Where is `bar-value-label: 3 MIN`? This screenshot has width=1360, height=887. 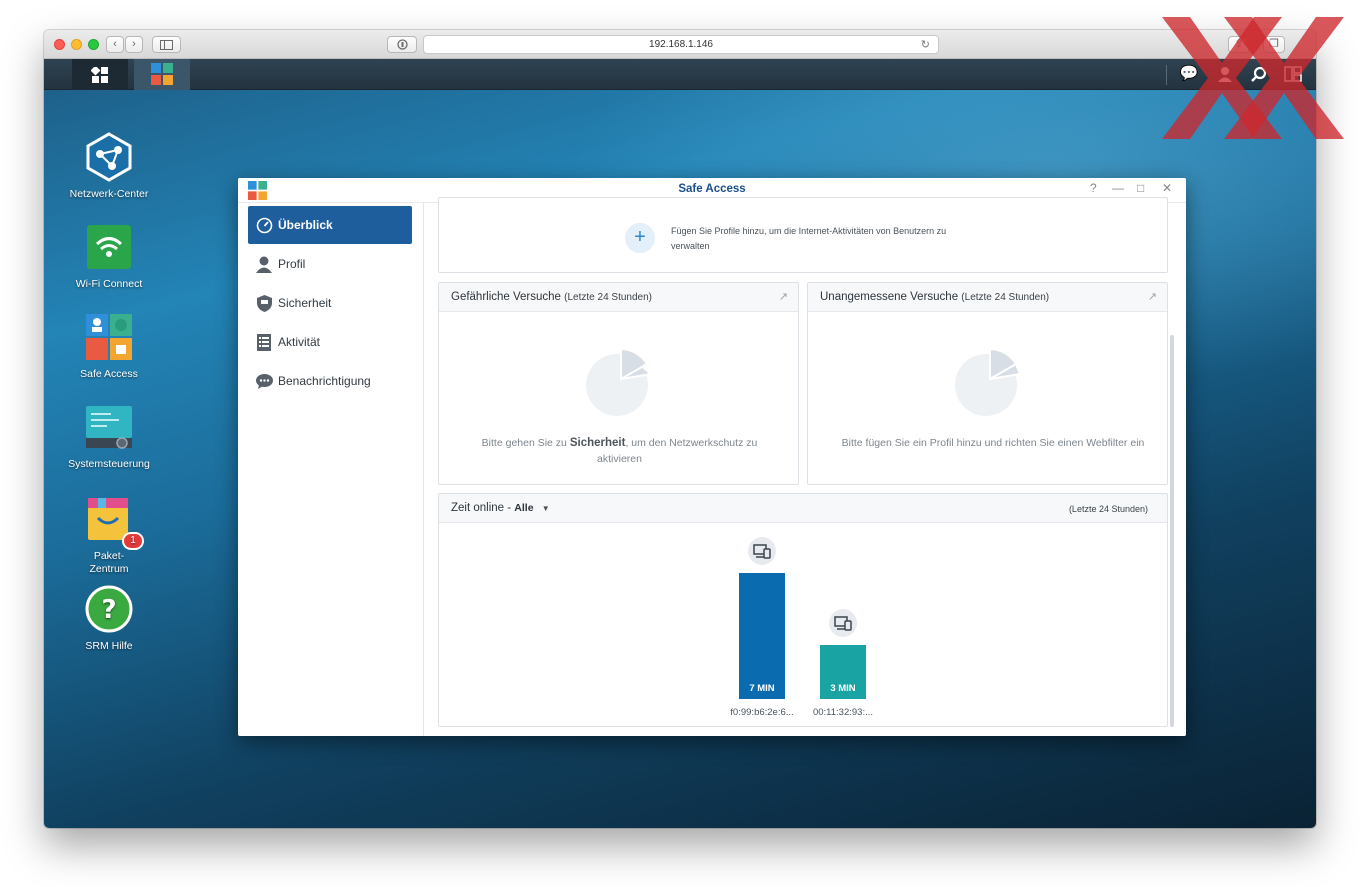
bar-value-label: 3 MIN is located at coordinates (843, 688).